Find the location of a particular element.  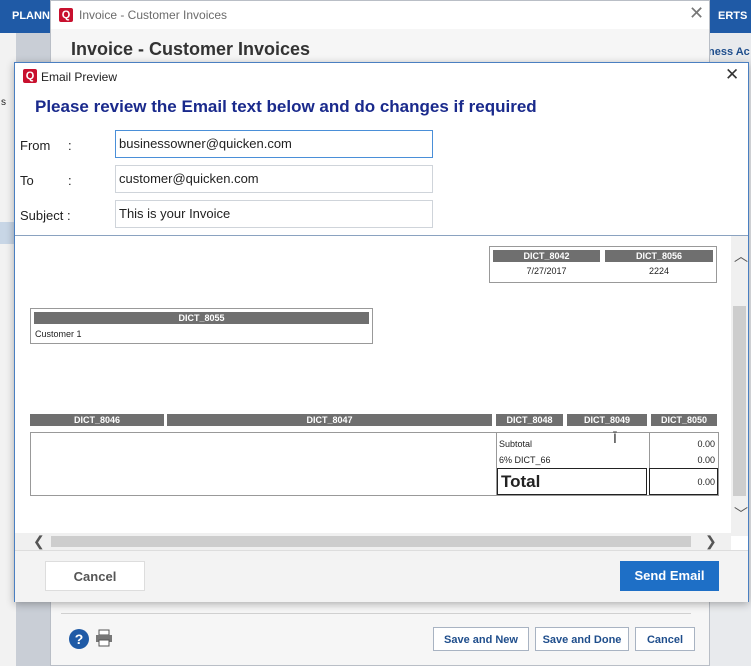

subject-label: Subject : is located at coordinates (45, 215).